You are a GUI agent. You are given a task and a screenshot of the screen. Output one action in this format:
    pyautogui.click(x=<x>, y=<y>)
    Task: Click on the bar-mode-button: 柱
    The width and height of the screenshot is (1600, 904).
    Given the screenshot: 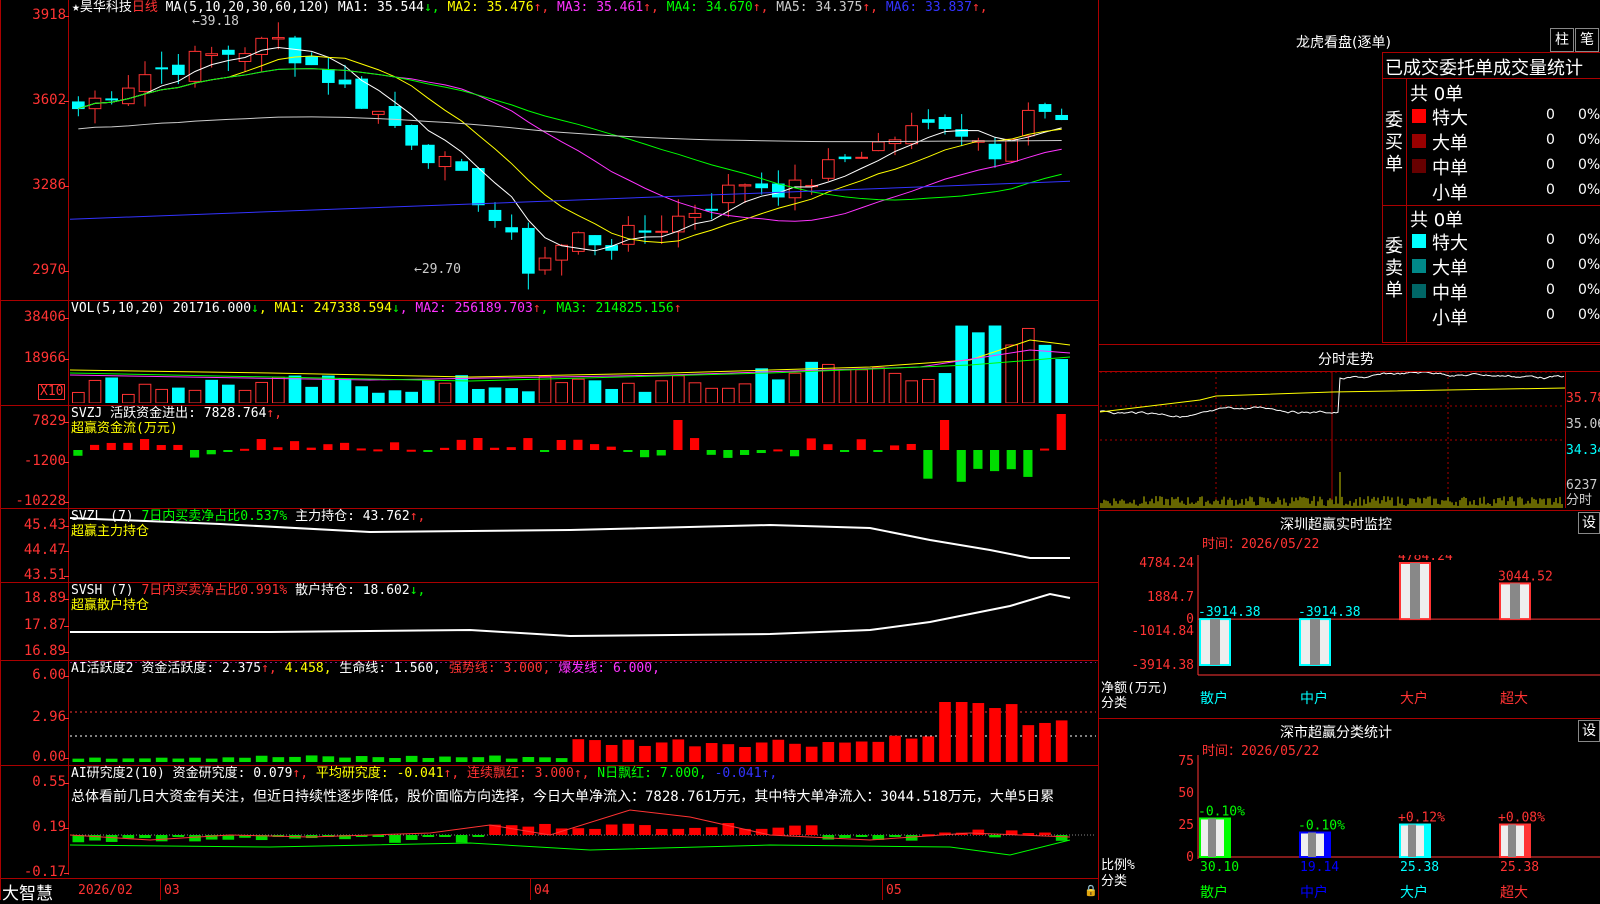 What is the action you would take?
    pyautogui.click(x=1562, y=40)
    